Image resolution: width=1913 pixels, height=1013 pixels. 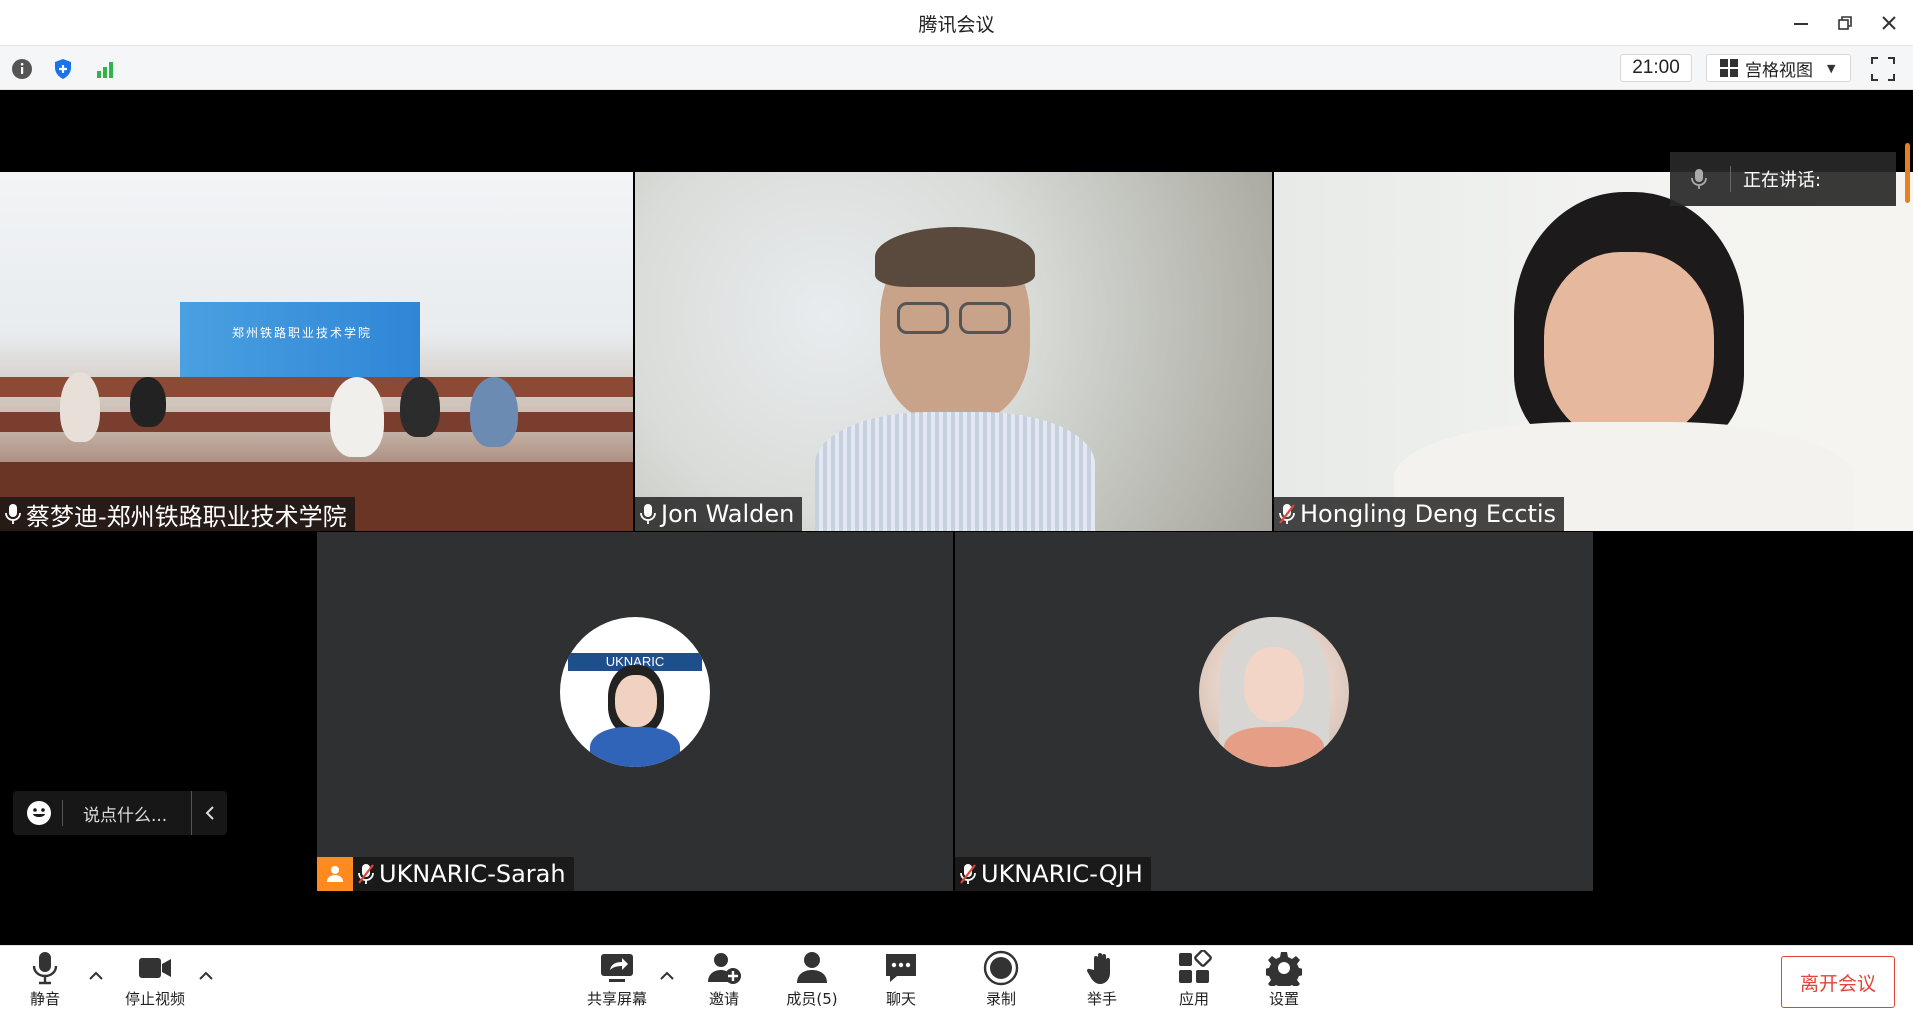 I want to click on members-icon, so click(x=812, y=967).